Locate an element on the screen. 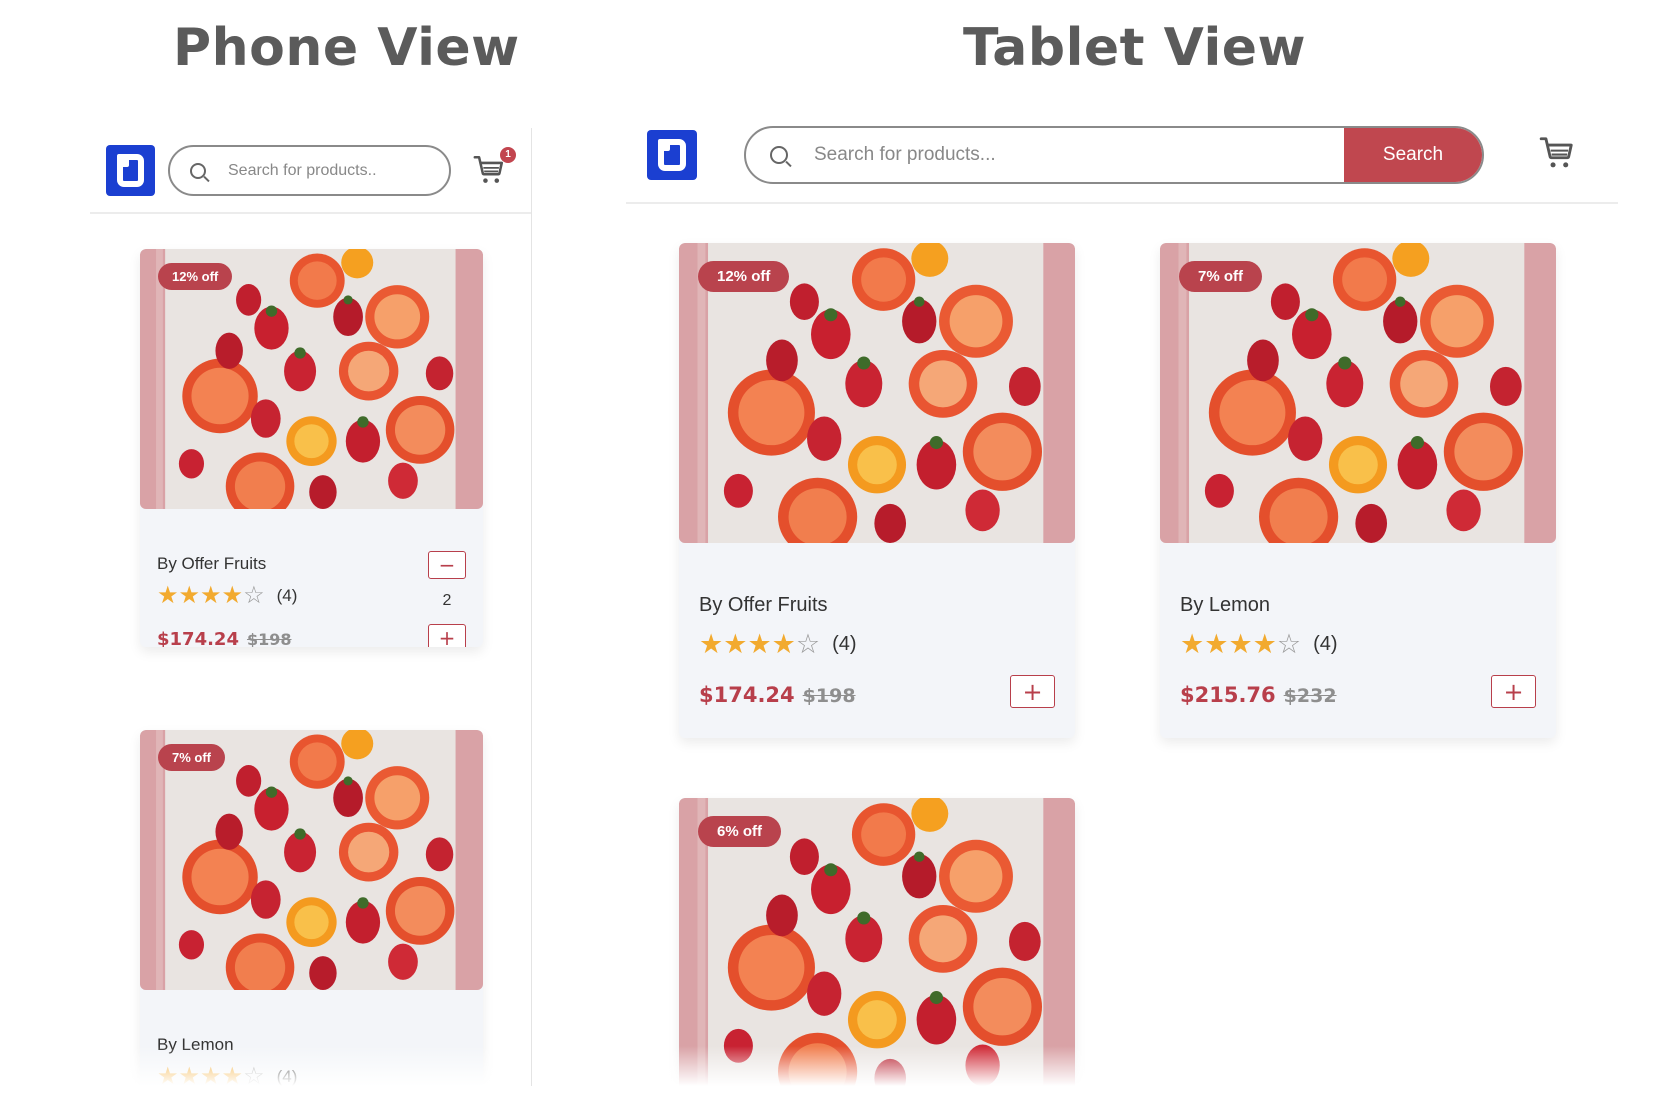  cart-icon is located at coordinates (1557, 153).